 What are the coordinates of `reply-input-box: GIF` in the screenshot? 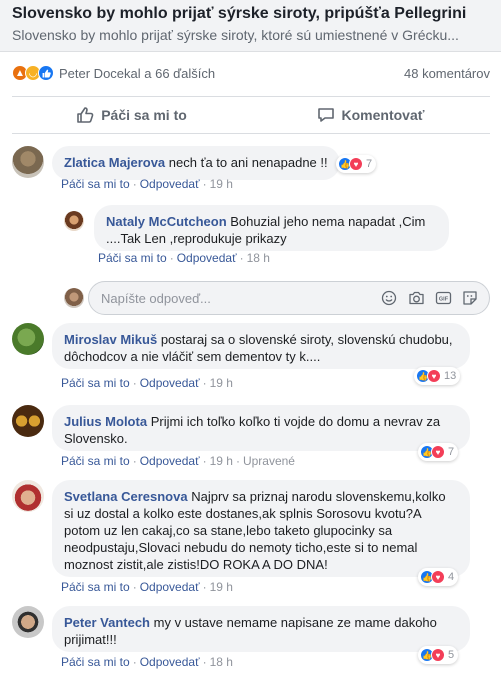 It's located at (289, 298).